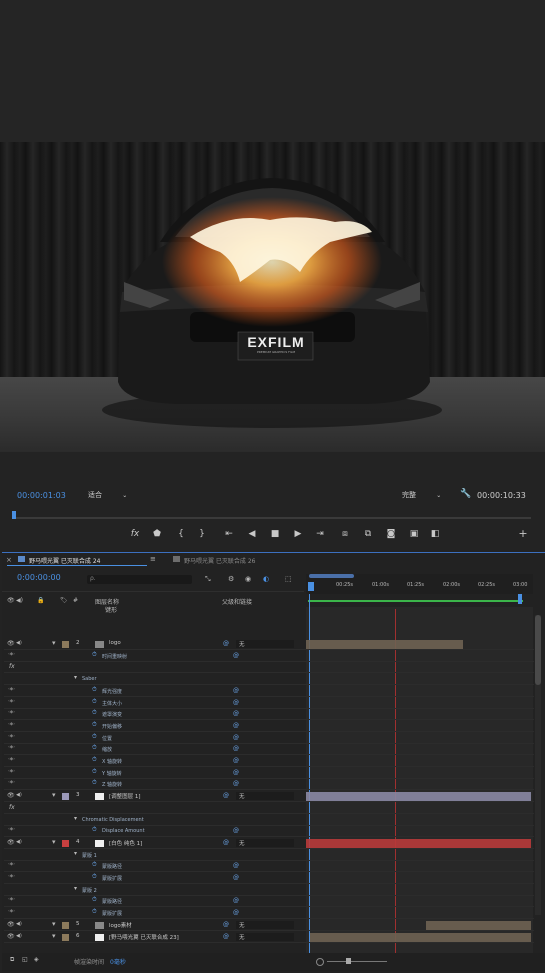  What do you see at coordinates (421, 495) in the screenshot?
I see `quality-dropdown: 完整 ⌄` at bounding box center [421, 495].